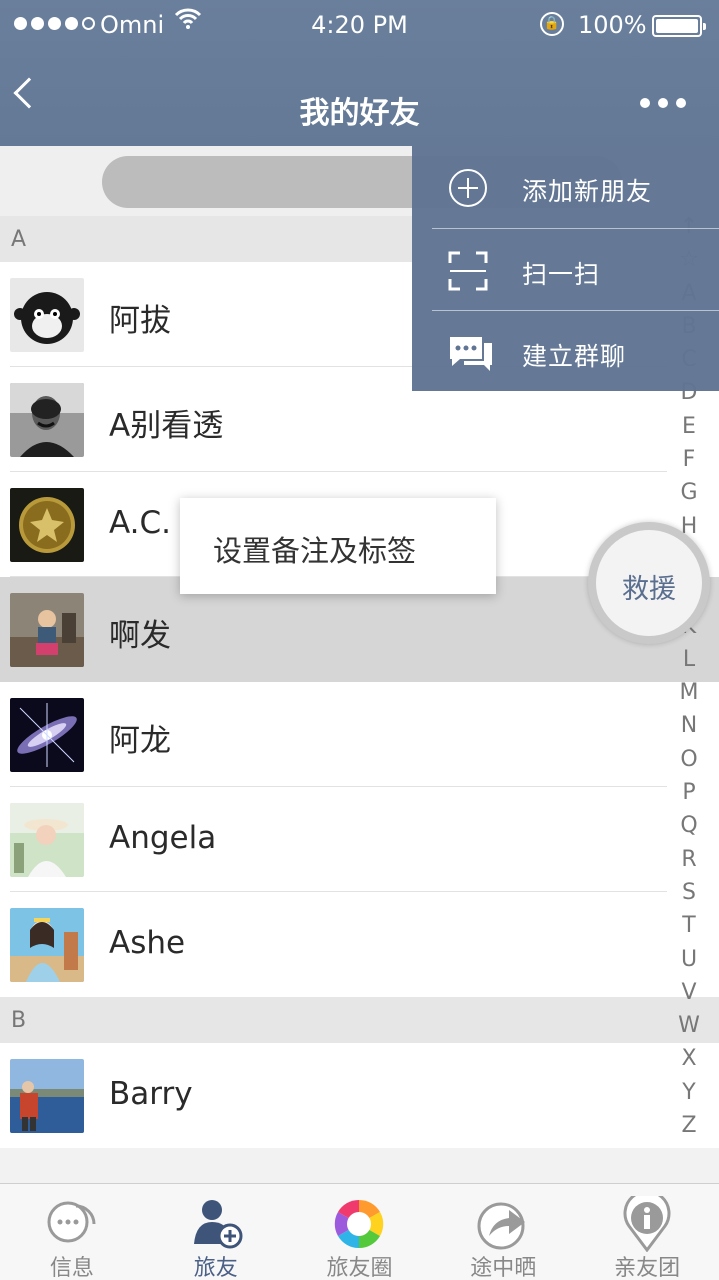  What do you see at coordinates (689, 859) in the screenshot?
I see `index-letter: R` at bounding box center [689, 859].